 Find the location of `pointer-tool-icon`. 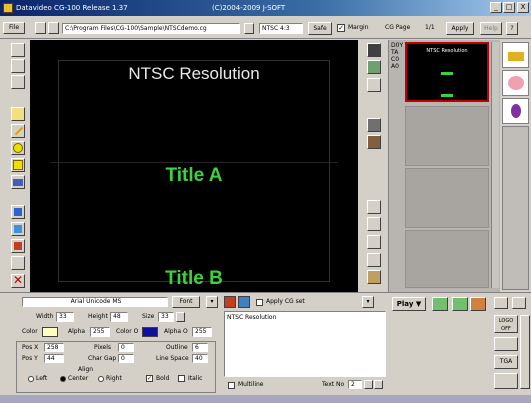

pointer-tool-icon is located at coordinates (18, 50).